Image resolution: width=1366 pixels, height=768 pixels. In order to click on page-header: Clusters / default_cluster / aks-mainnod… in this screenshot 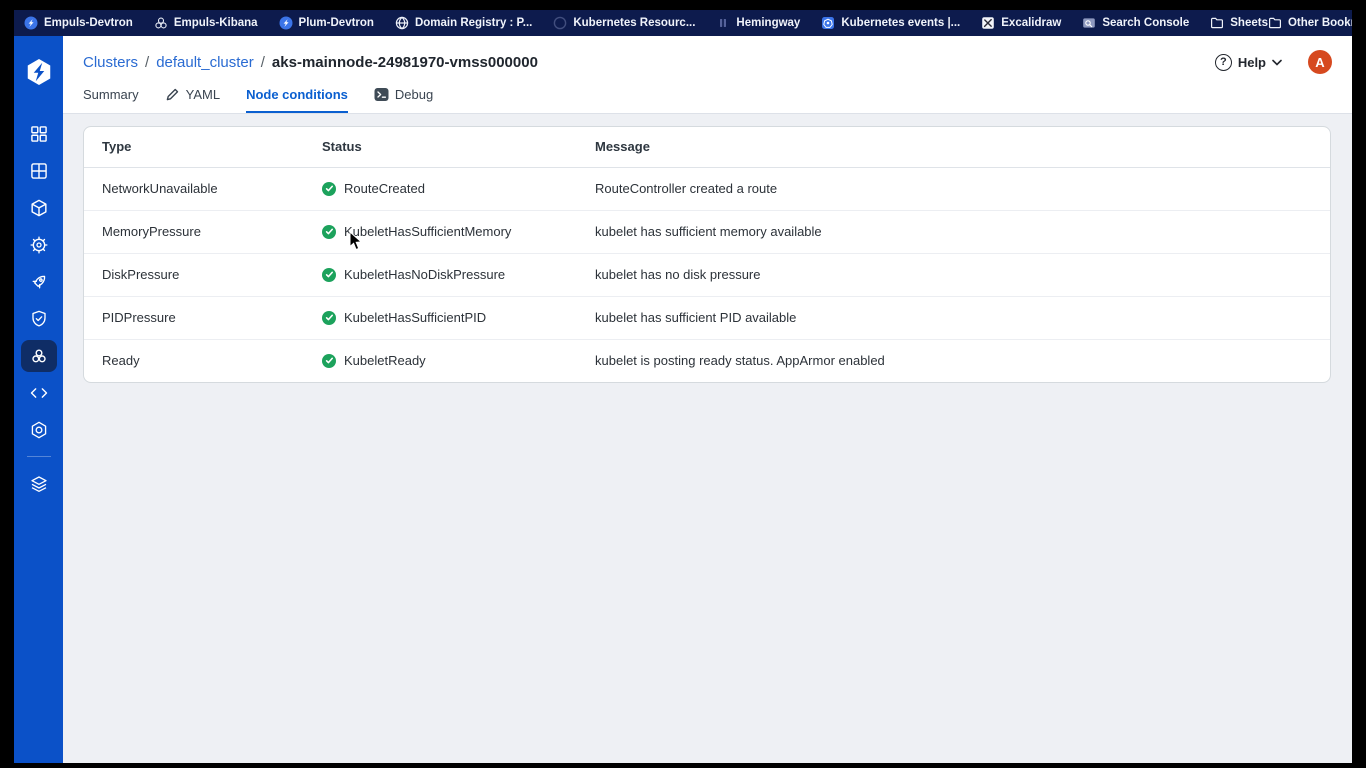, I will do `click(707, 75)`.